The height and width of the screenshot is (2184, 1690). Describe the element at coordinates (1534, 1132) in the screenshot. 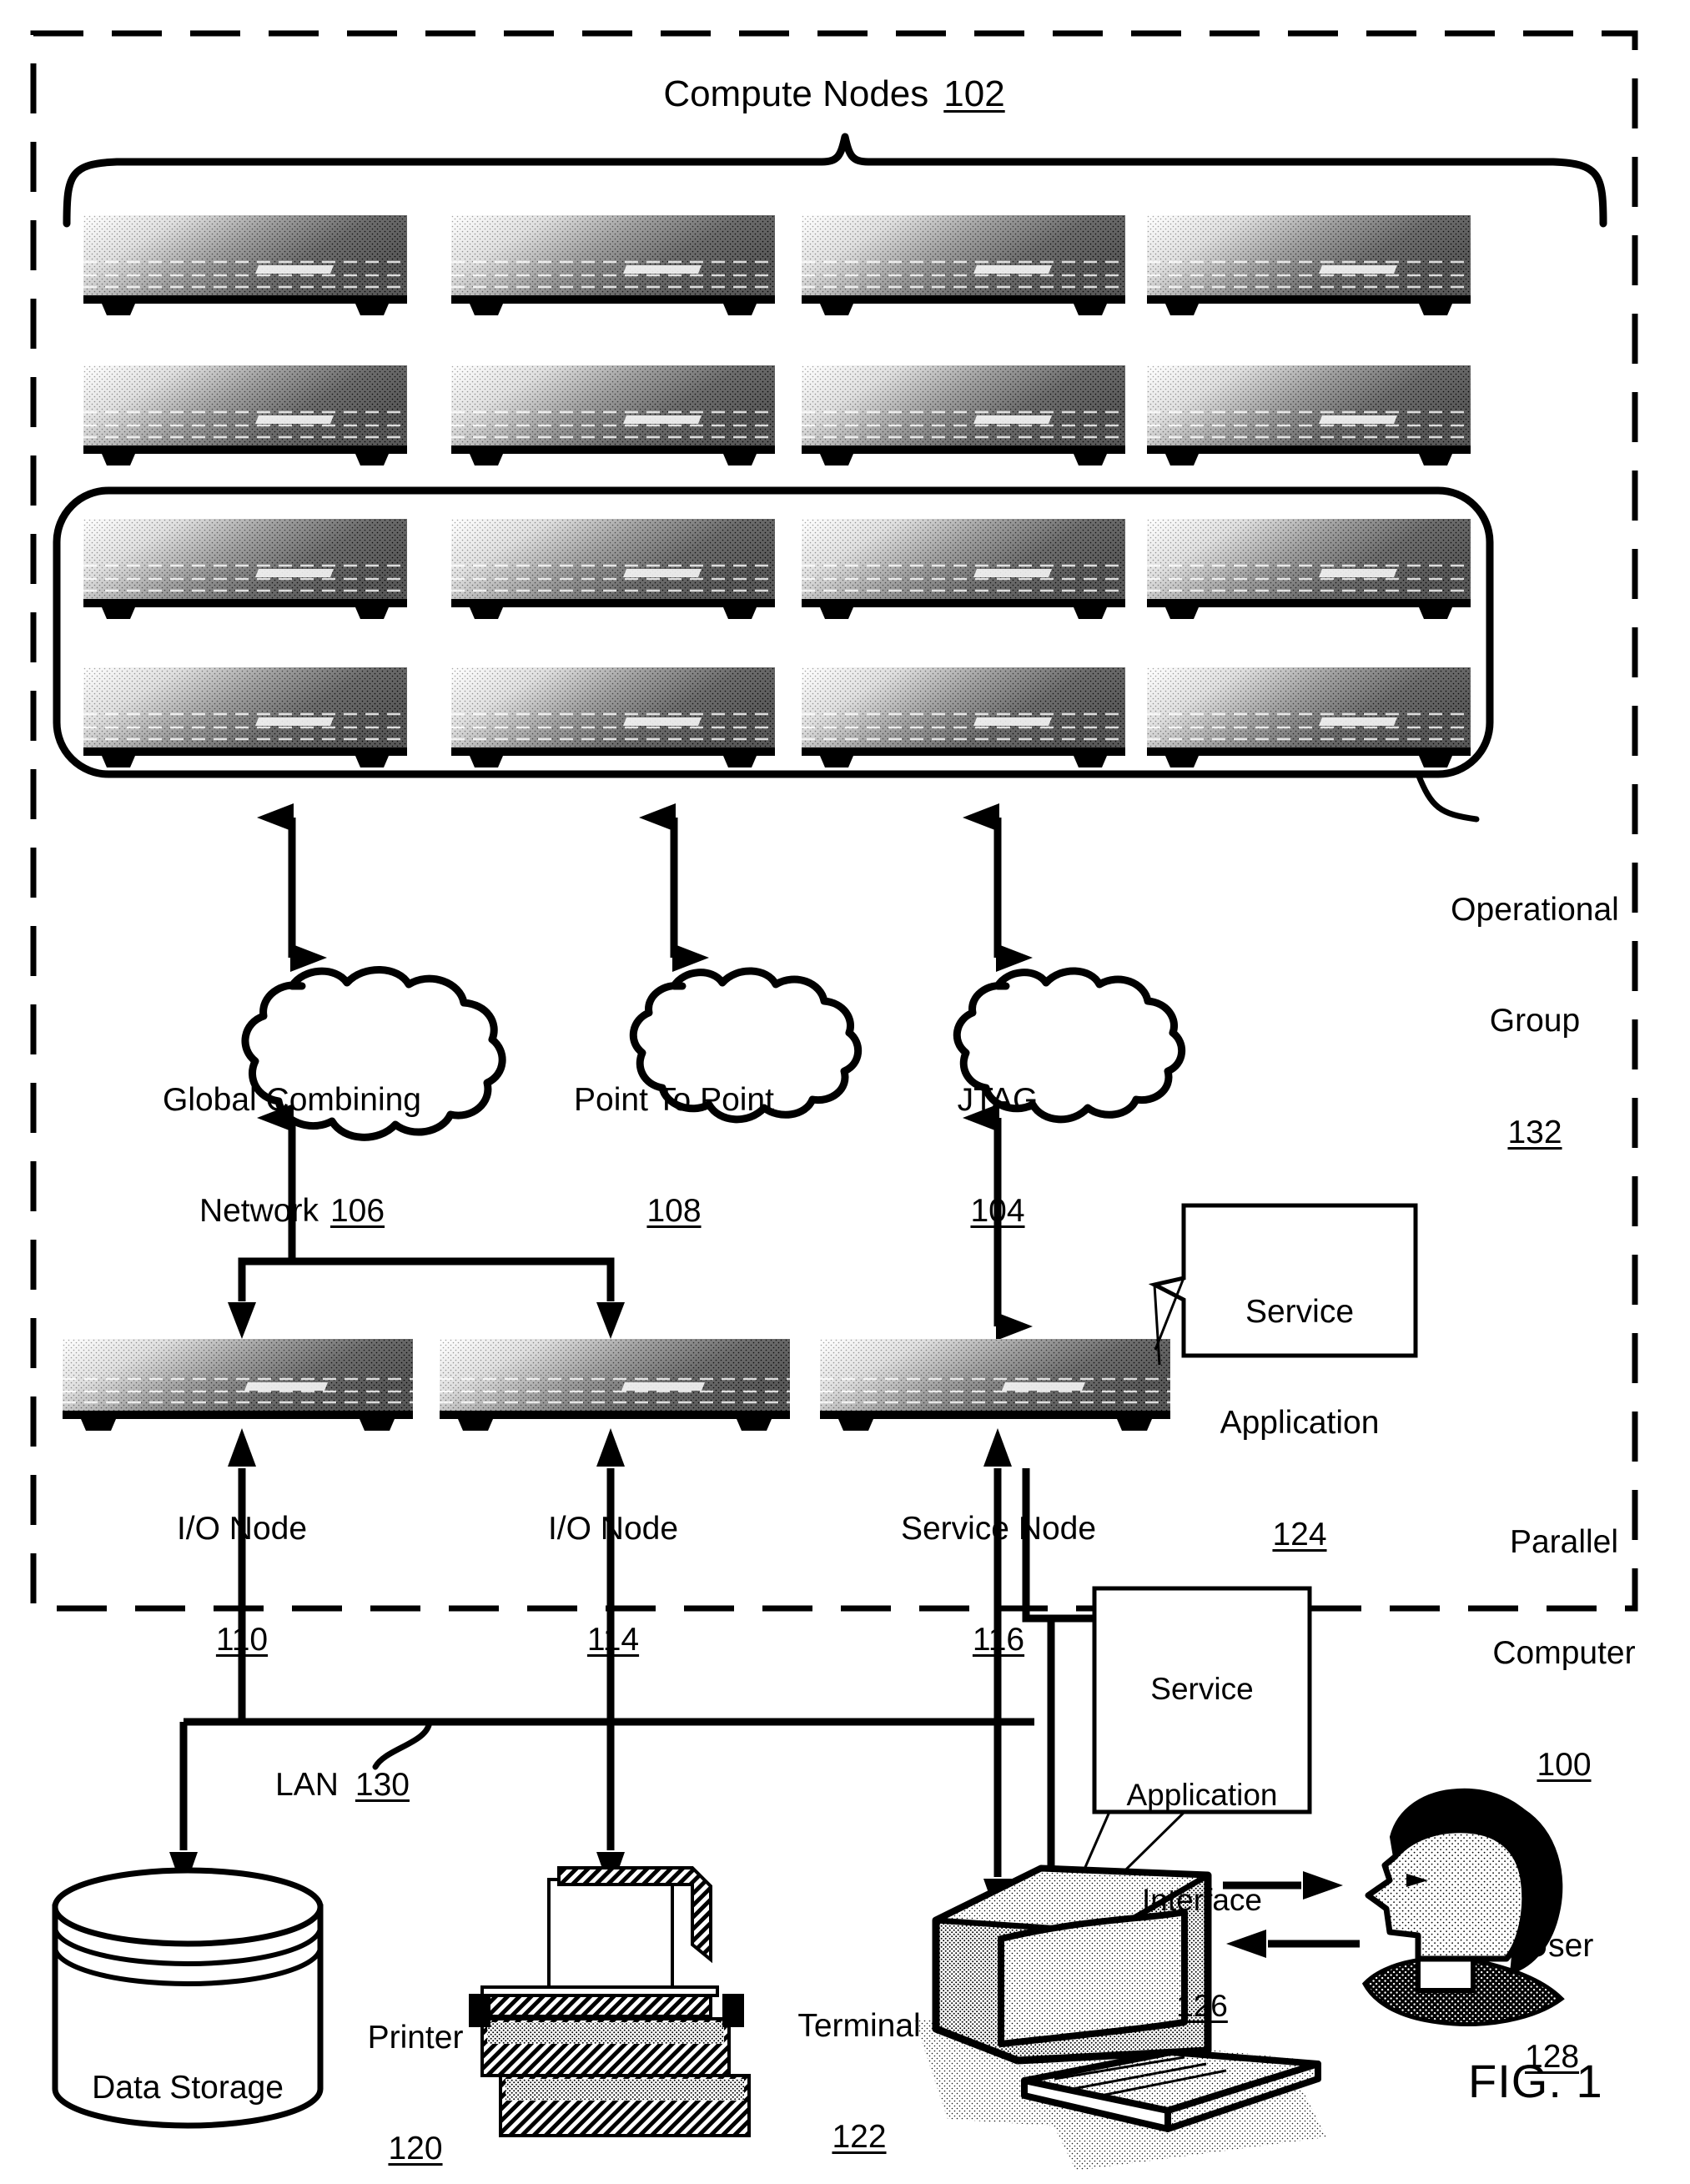

I see `operational-group-ref: 132` at that location.